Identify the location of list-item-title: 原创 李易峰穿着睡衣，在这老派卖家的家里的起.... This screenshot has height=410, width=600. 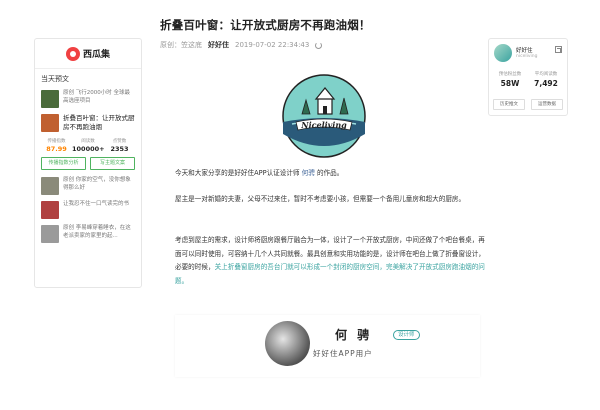
(97, 232).